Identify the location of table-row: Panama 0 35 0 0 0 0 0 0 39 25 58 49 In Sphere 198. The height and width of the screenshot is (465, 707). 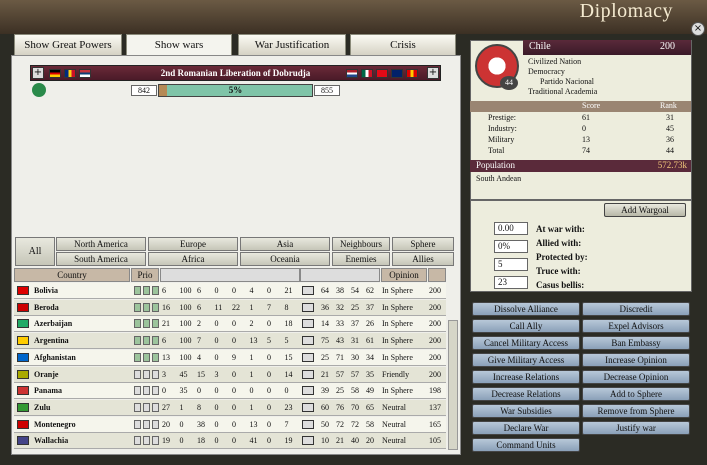
(230, 391).